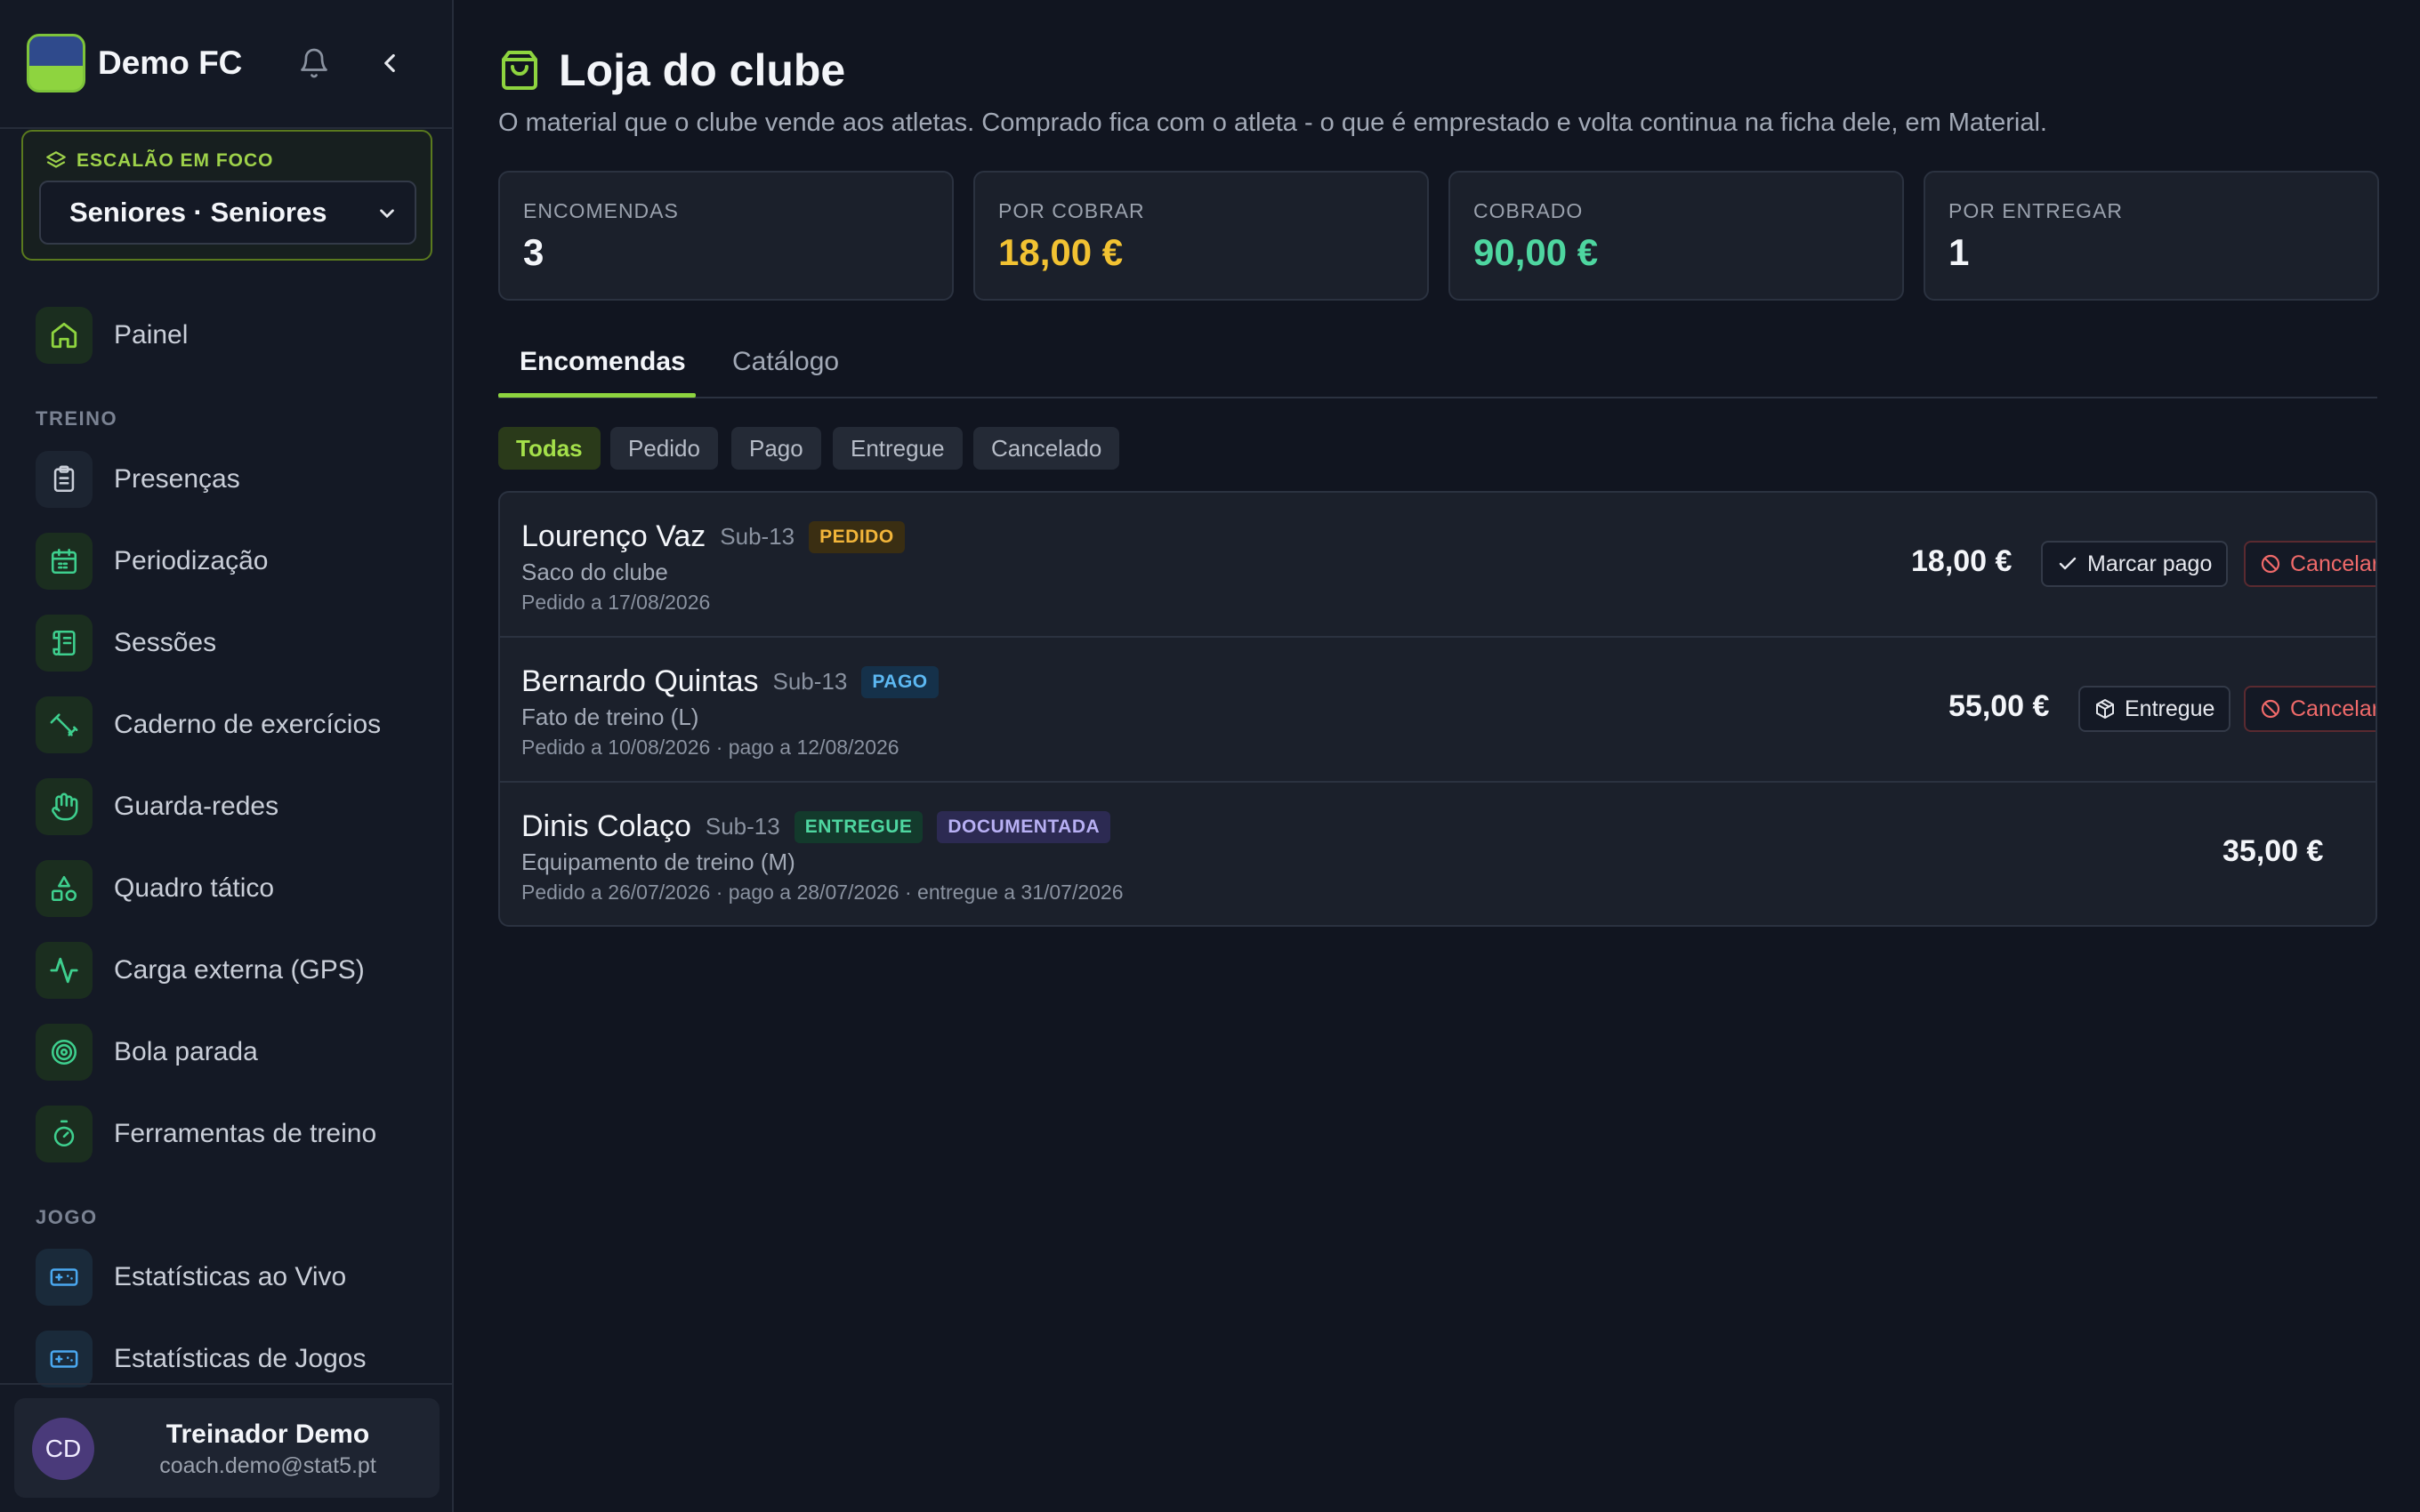 The image size is (2420, 1512). What do you see at coordinates (1999, 706) in the screenshot?
I see `order-price: 55,00 €` at bounding box center [1999, 706].